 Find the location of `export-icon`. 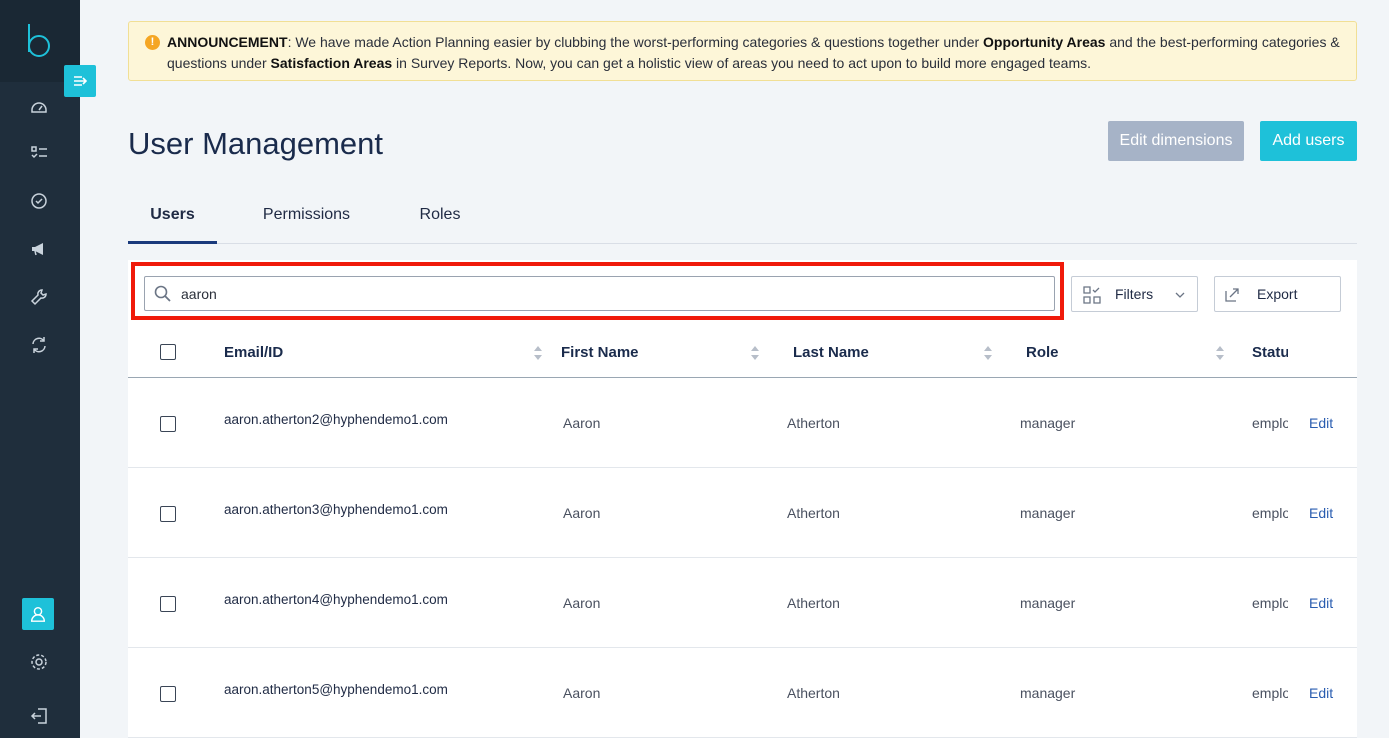

export-icon is located at coordinates (1232, 295).